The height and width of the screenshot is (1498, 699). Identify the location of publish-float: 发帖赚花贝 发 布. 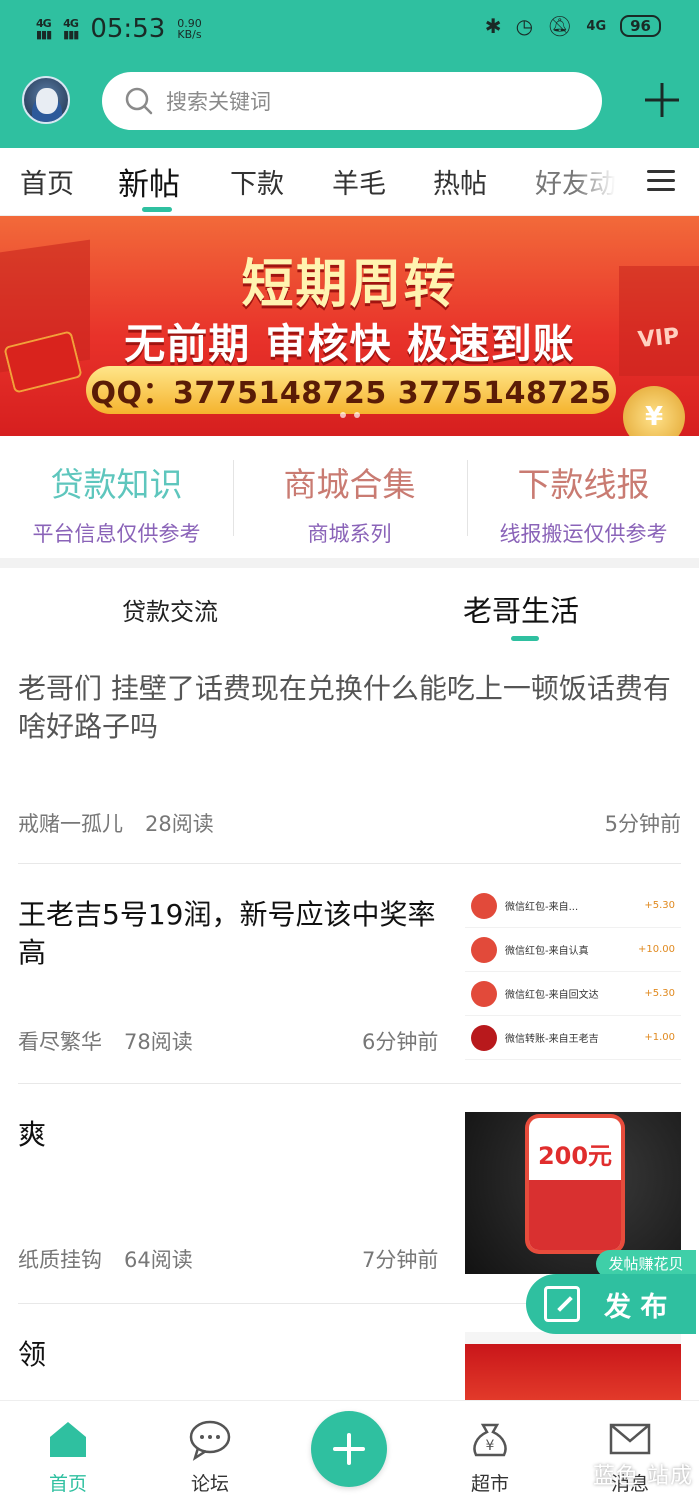
(611, 1292).